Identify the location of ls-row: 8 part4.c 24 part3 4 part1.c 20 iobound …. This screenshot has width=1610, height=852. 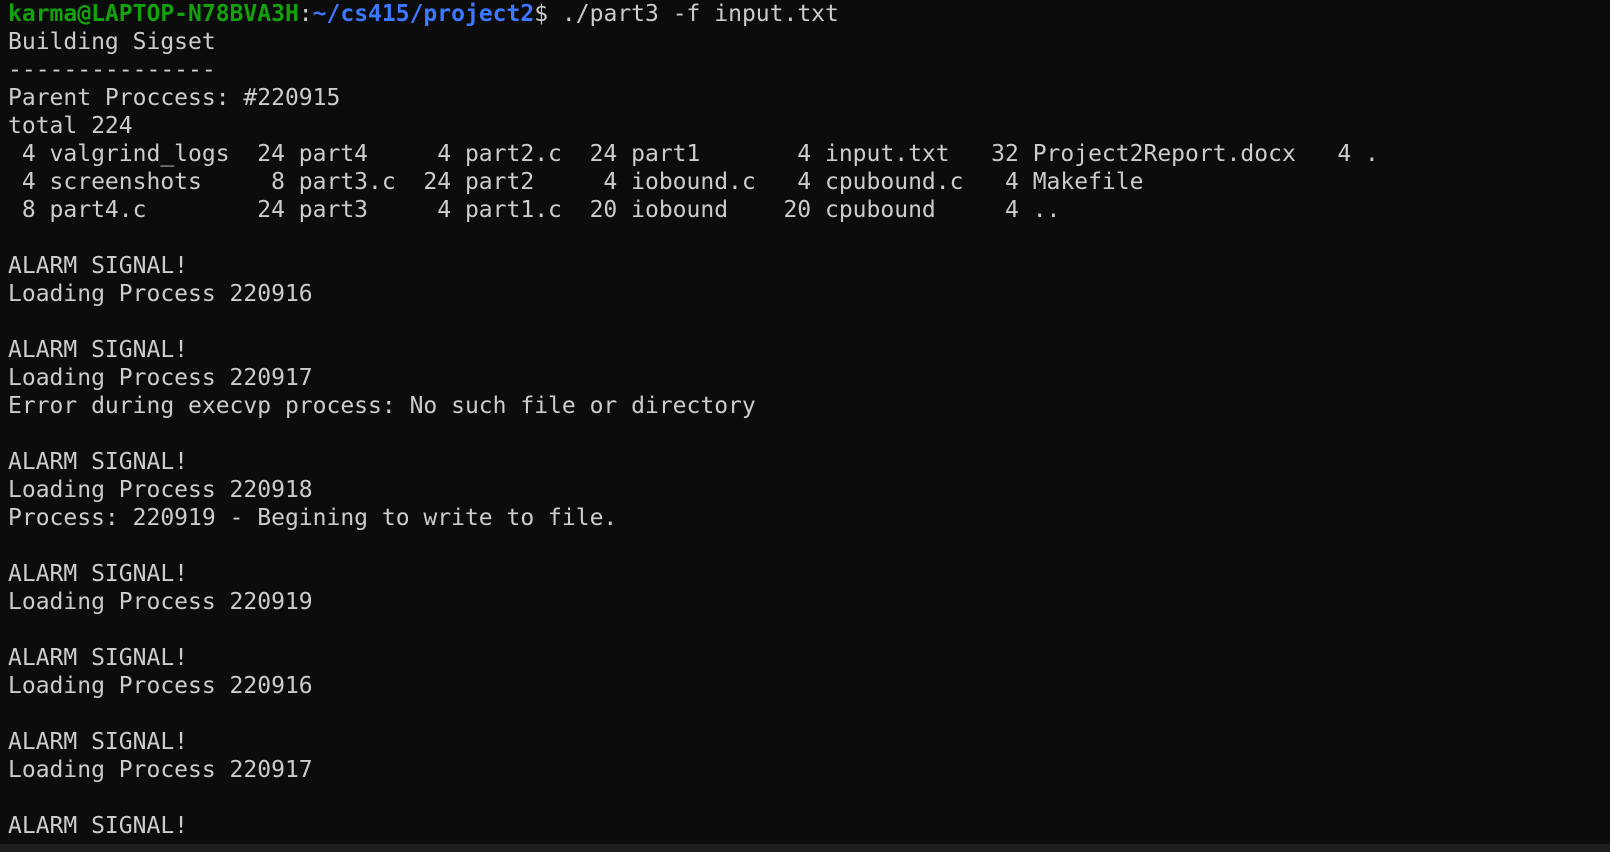
(534, 210).